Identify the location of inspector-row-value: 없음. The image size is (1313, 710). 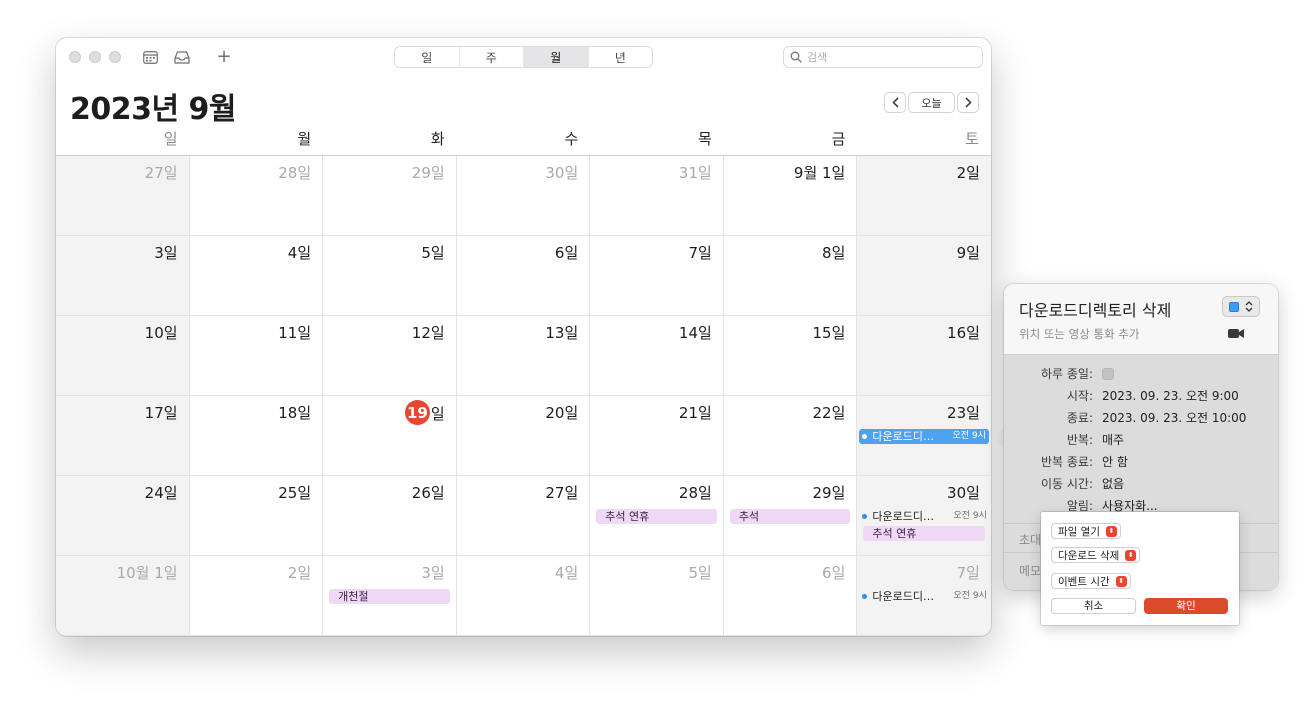
(1113, 483).